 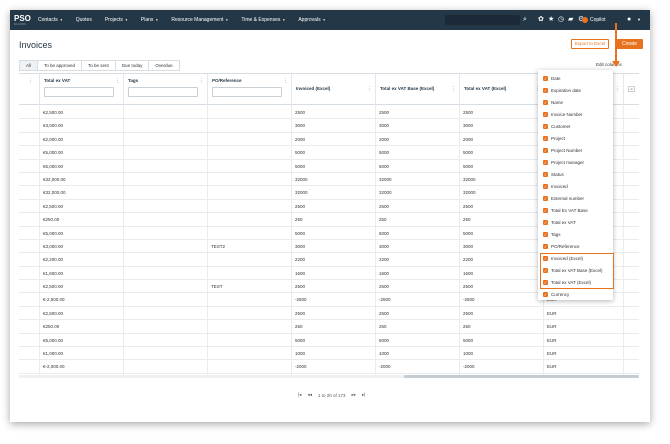 I want to click on expand-icon: ⊞, so click(x=631, y=89).